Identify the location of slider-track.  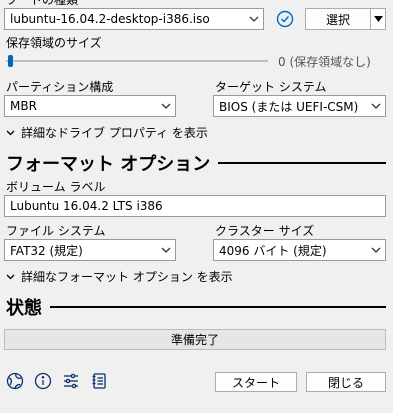
(137, 61).